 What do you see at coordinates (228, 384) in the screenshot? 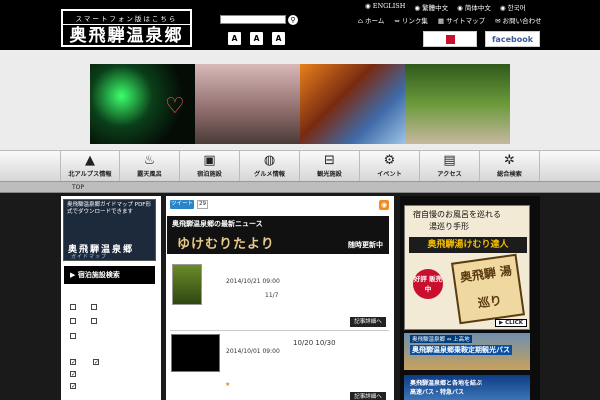
I see `star-icon: ★` at bounding box center [228, 384].